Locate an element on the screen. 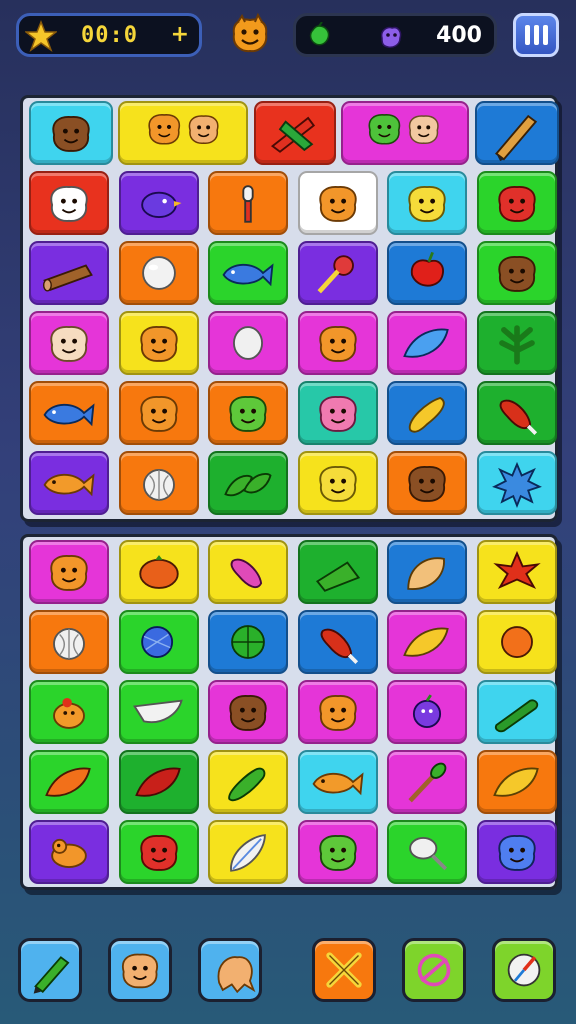  tile-lollipop is located at coordinates (337, 273).